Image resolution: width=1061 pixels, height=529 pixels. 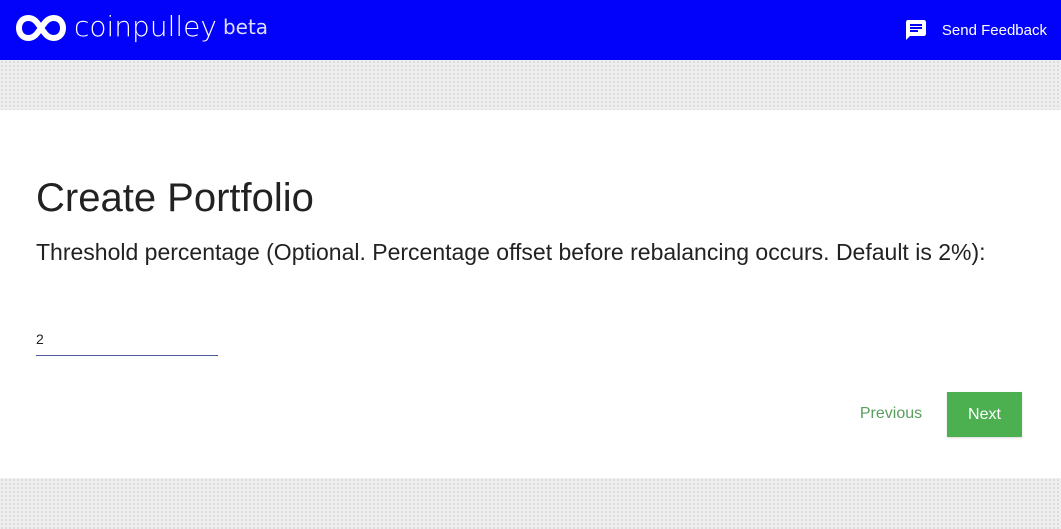 What do you see at coordinates (984, 414) in the screenshot?
I see `next-button: Next` at bounding box center [984, 414].